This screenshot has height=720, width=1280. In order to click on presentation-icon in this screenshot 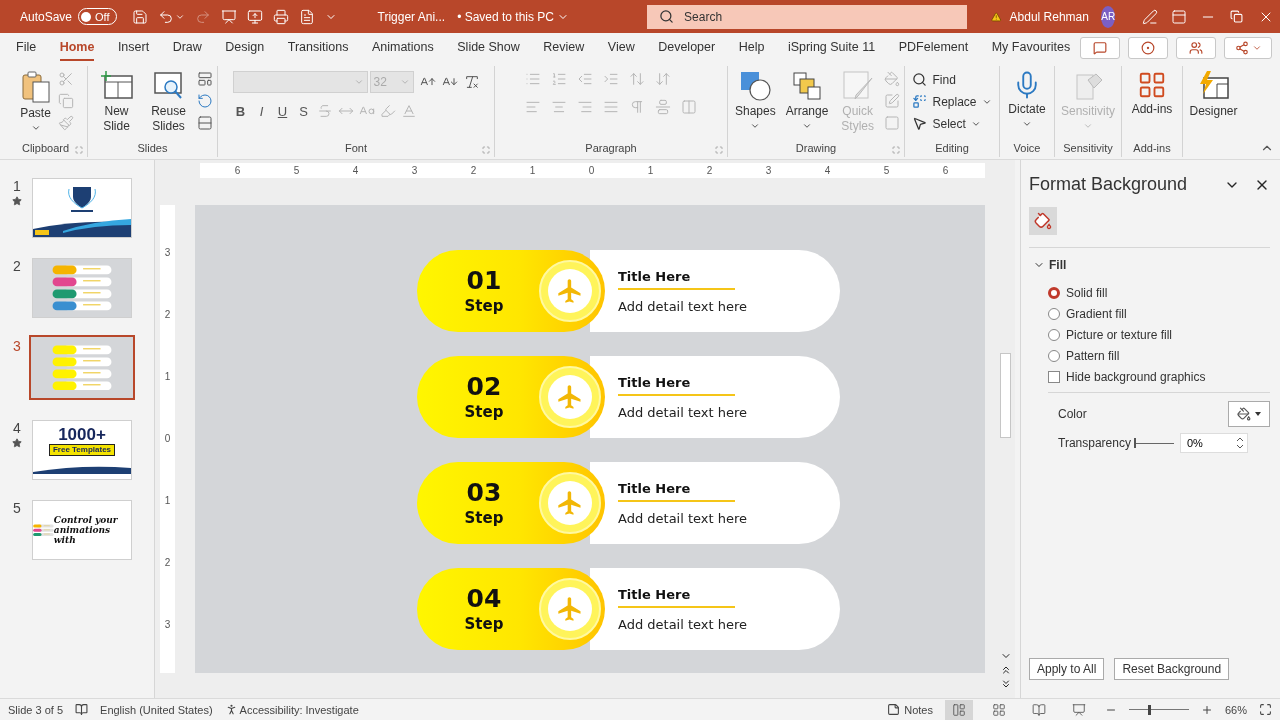, I will do `click(228, 16)`.